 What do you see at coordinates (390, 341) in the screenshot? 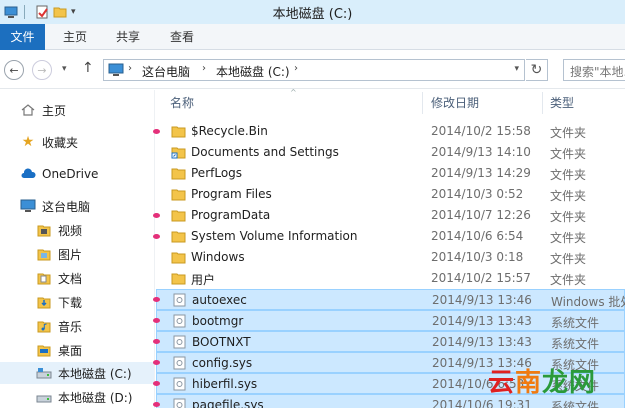
I see `table-row: BOOTNXT 2014/9/13 13:43 系统文件` at bounding box center [390, 341].